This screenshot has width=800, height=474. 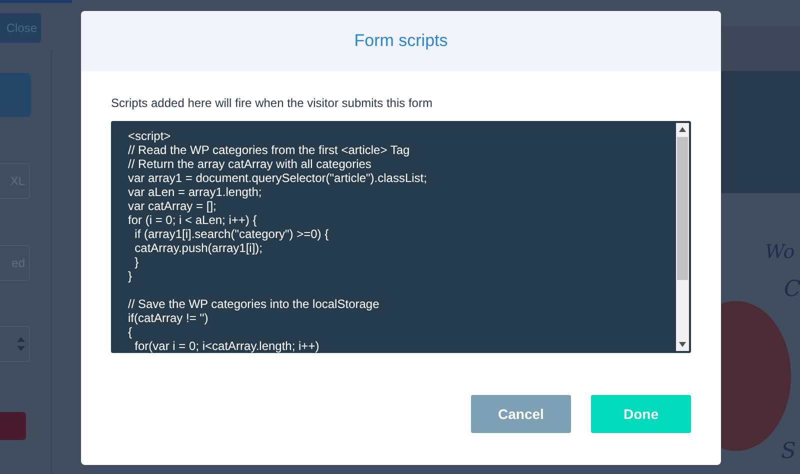 I want to click on color-swatch, so click(x=13, y=426).